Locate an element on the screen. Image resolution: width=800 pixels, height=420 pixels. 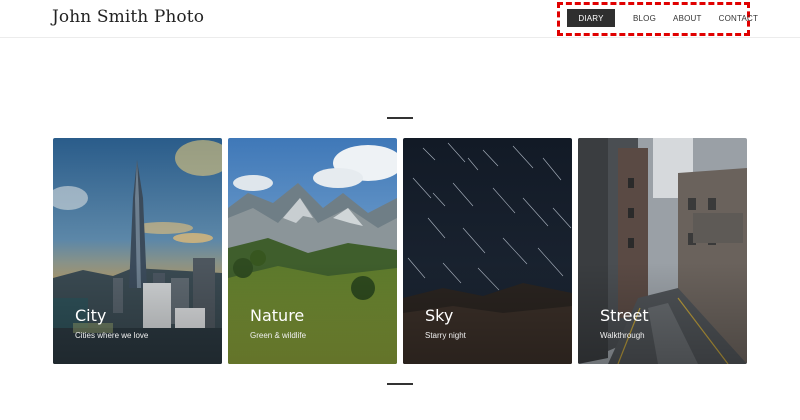
nav-item-contact: CONTACT is located at coordinates (738, 18).